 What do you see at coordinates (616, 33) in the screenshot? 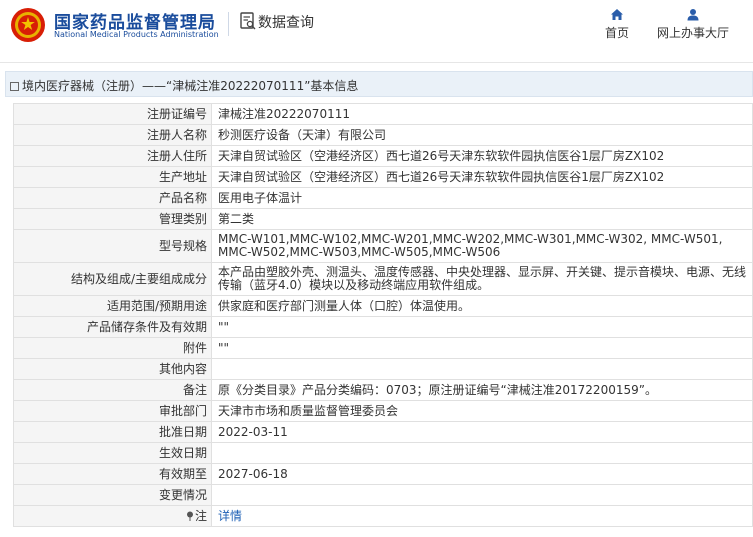
I see `nav-home-label: 首页` at bounding box center [616, 33].